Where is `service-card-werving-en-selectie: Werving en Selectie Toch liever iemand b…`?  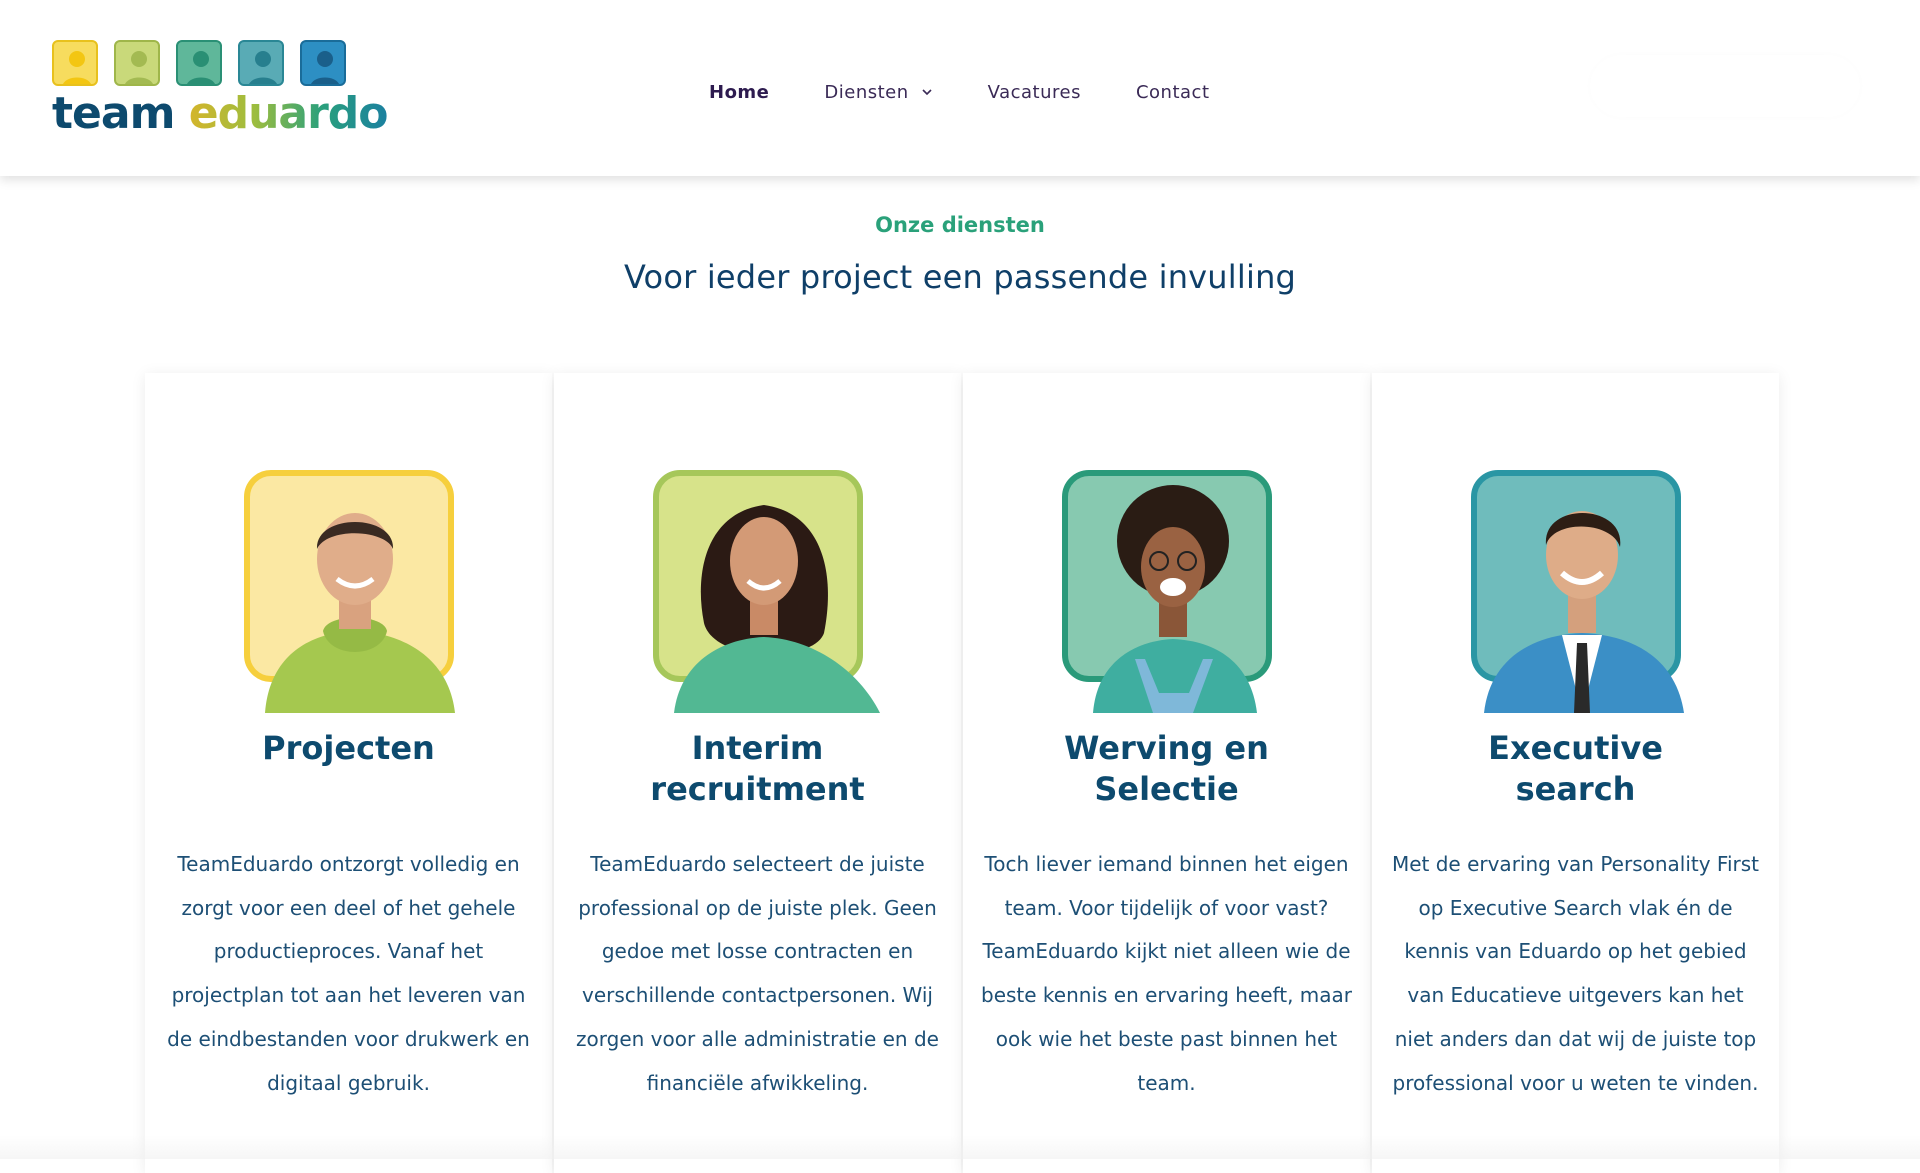
service-card-werving-en-selectie: Werving en Selectie Toch liever iemand b… is located at coordinates (1166, 773).